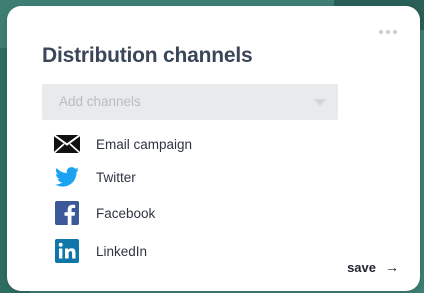 The width and height of the screenshot is (424, 293). What do you see at coordinates (190, 102) in the screenshot?
I see `add-channels-select: Add channels` at bounding box center [190, 102].